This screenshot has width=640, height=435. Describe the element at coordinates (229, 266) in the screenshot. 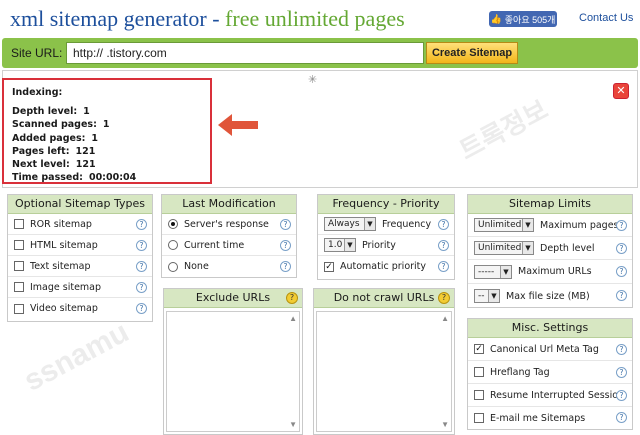

I see `none-option: None?` at that location.